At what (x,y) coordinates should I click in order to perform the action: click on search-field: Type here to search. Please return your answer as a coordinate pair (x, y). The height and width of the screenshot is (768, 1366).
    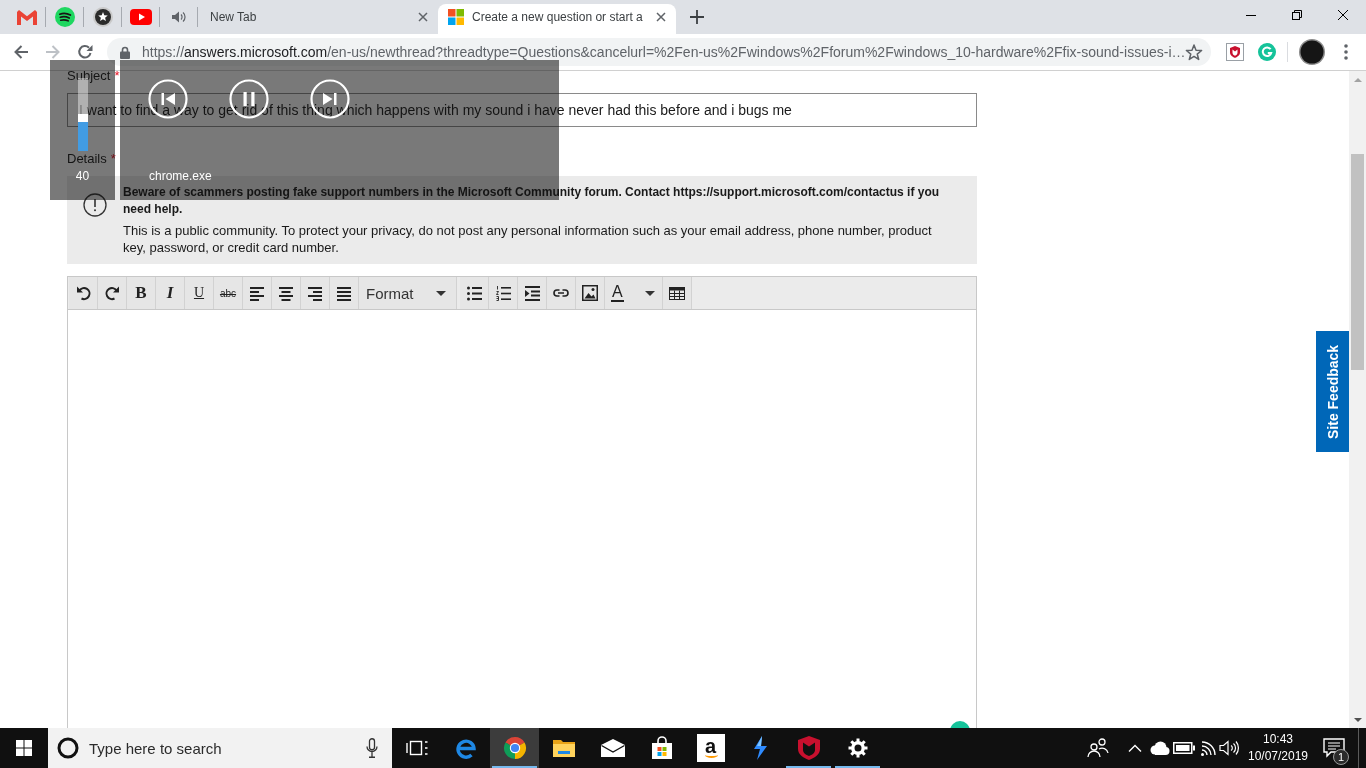
    Looking at the image, I should click on (222, 748).